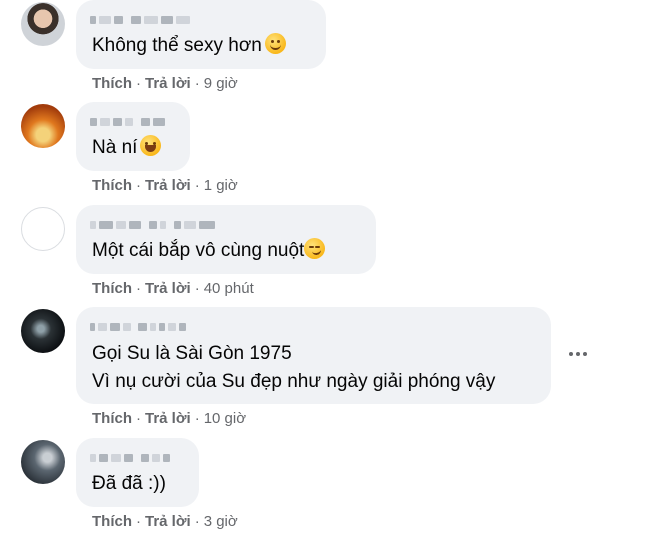 Image resolution: width=660 pixels, height=538 pixels. What do you see at coordinates (129, 483) in the screenshot?
I see `comment-text: Đã đã :))` at bounding box center [129, 483].